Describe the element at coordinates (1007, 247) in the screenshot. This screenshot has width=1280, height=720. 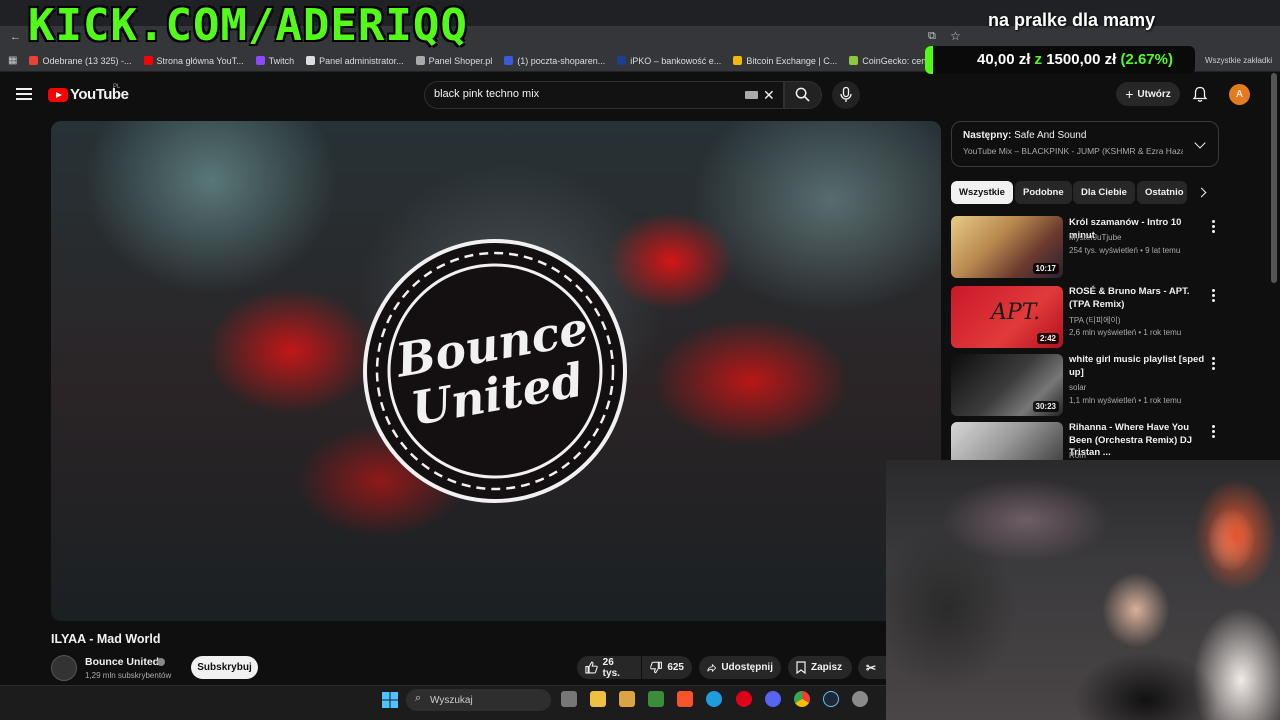
I see `thumbnail-0: 10:17` at that location.